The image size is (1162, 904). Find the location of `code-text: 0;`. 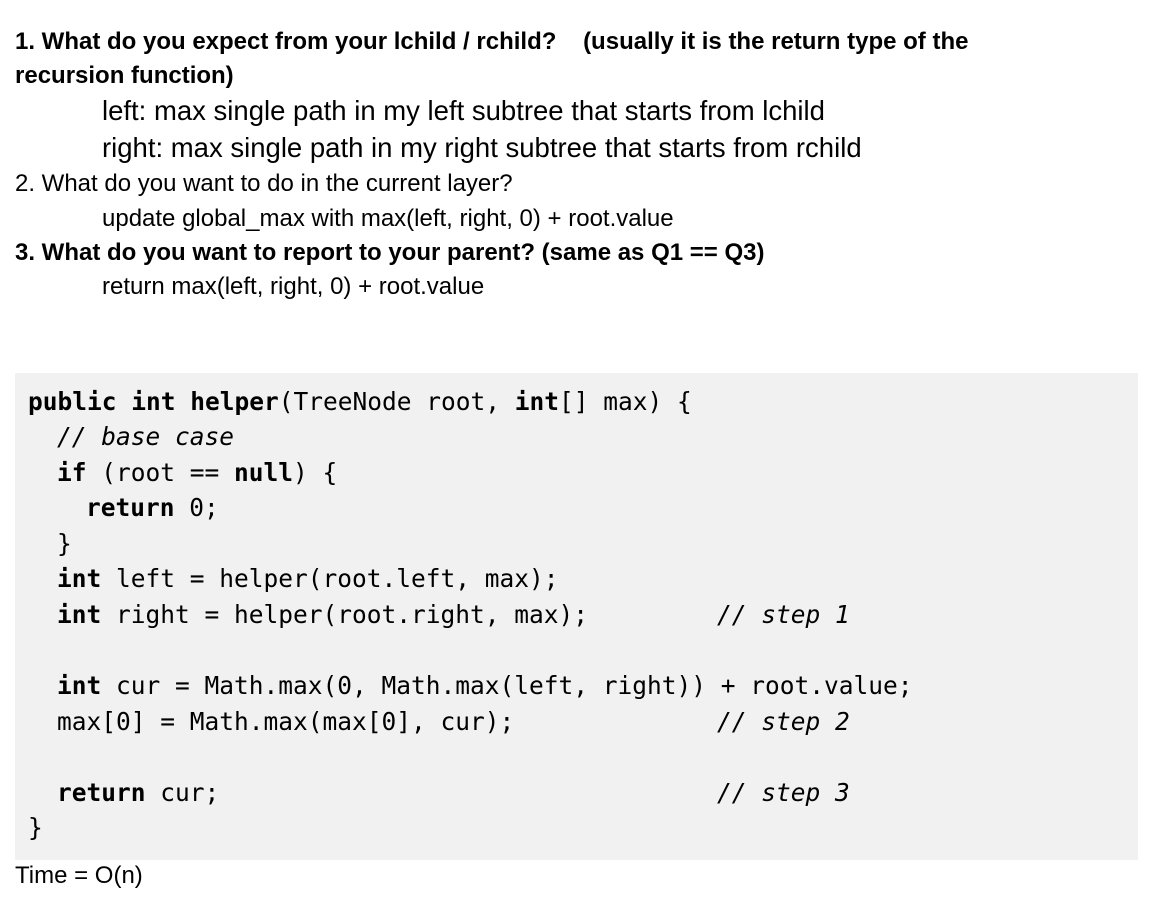

code-text: 0; is located at coordinates (196, 507).